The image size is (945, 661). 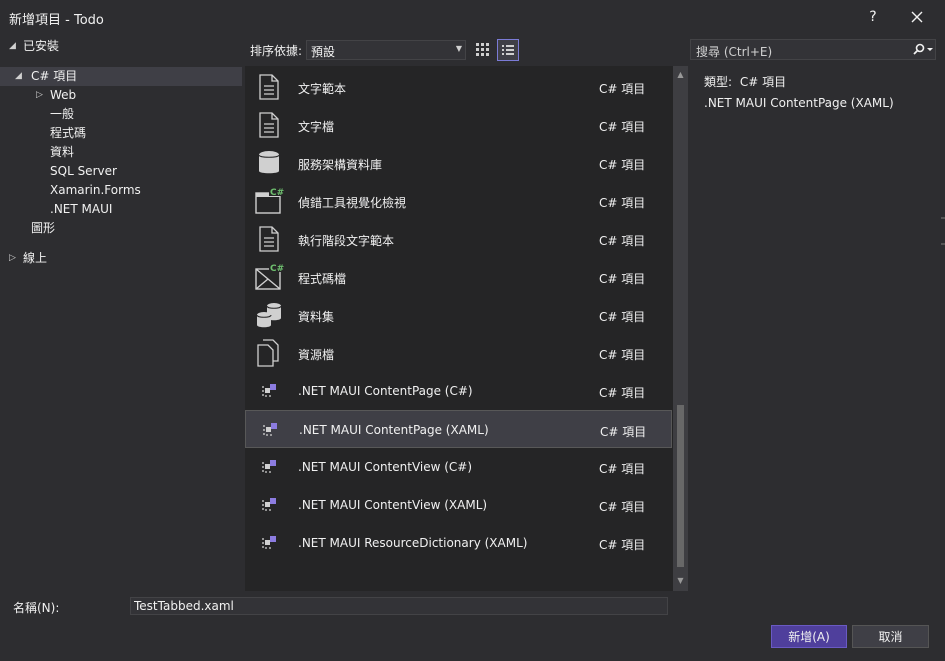 What do you see at coordinates (458, 277) in the screenshot?
I see `template-row: C# 程式碼檔 C# 項目` at bounding box center [458, 277].